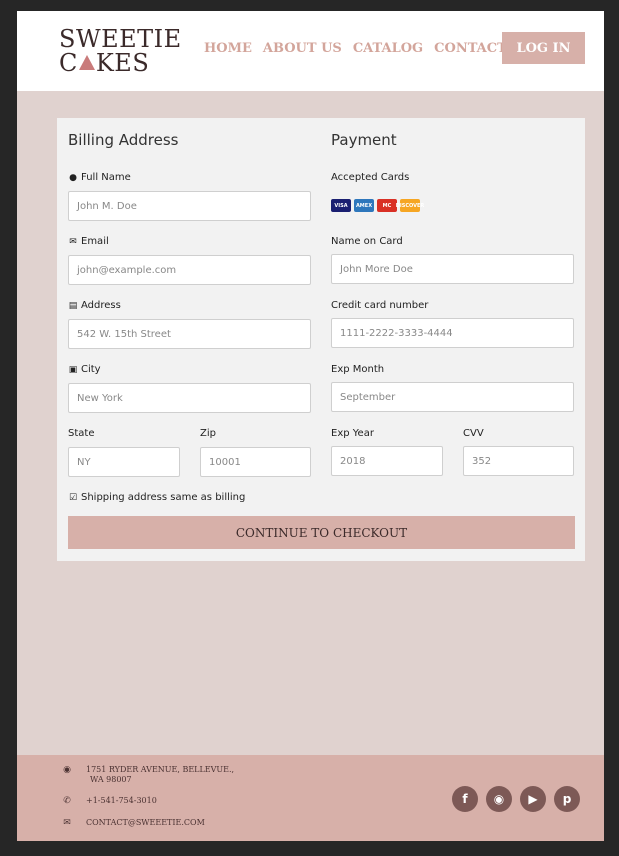 Image resolution: width=619 pixels, height=856 pixels. I want to click on email-input: john@example.com, so click(189, 270).